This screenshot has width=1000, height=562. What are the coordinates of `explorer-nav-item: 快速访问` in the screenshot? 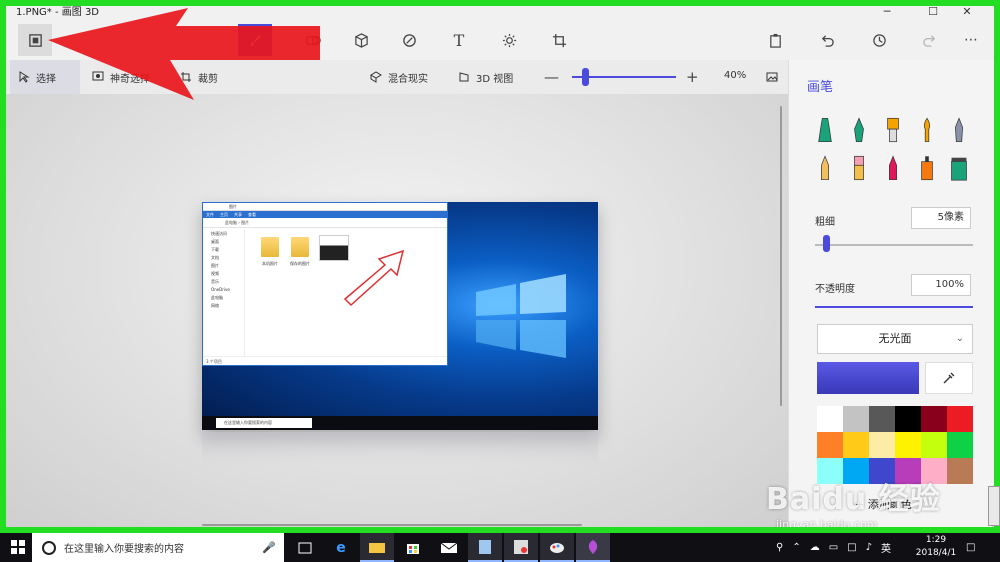 It's located at (219, 233).